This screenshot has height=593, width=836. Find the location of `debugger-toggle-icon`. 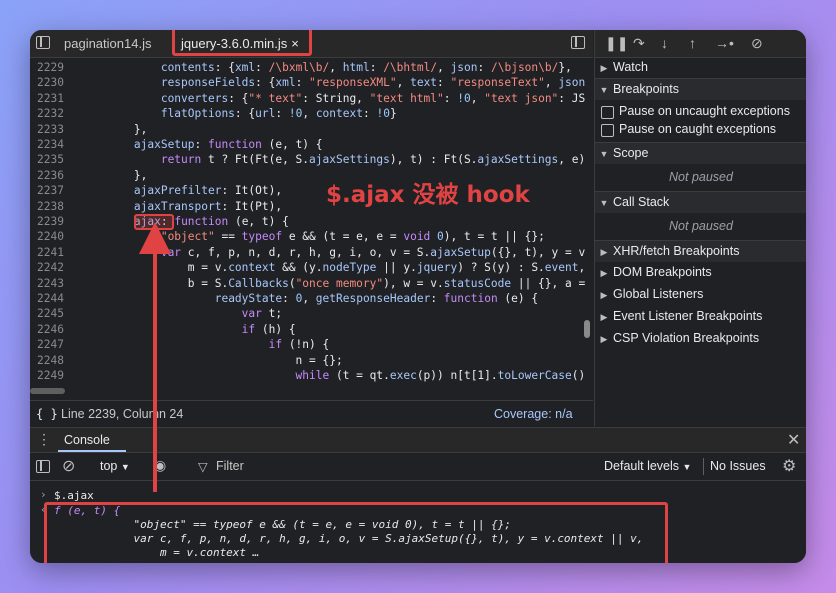

debugger-toggle-icon is located at coordinates (578, 42).